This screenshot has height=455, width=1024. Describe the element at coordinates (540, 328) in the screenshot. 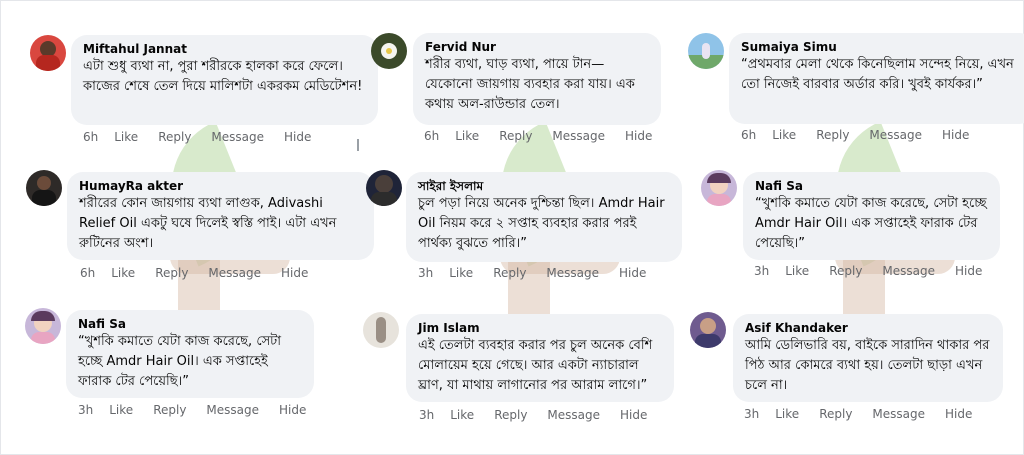

I see `commenter-name: Jim Islam` at that location.